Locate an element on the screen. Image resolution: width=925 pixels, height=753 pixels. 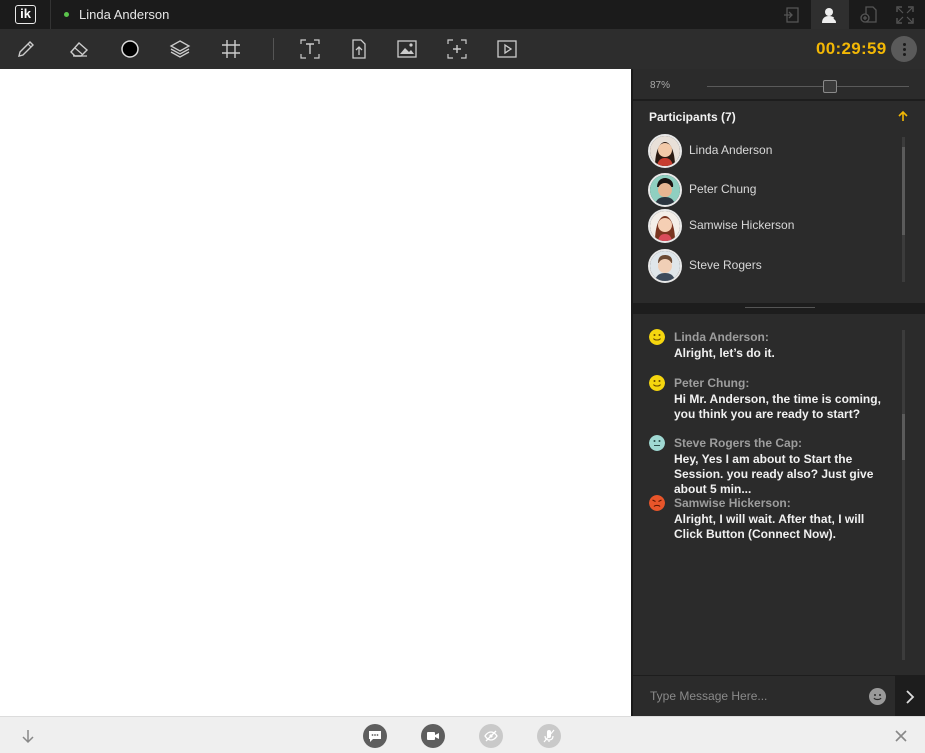
collapse-up-icon is located at coordinates (903, 117).